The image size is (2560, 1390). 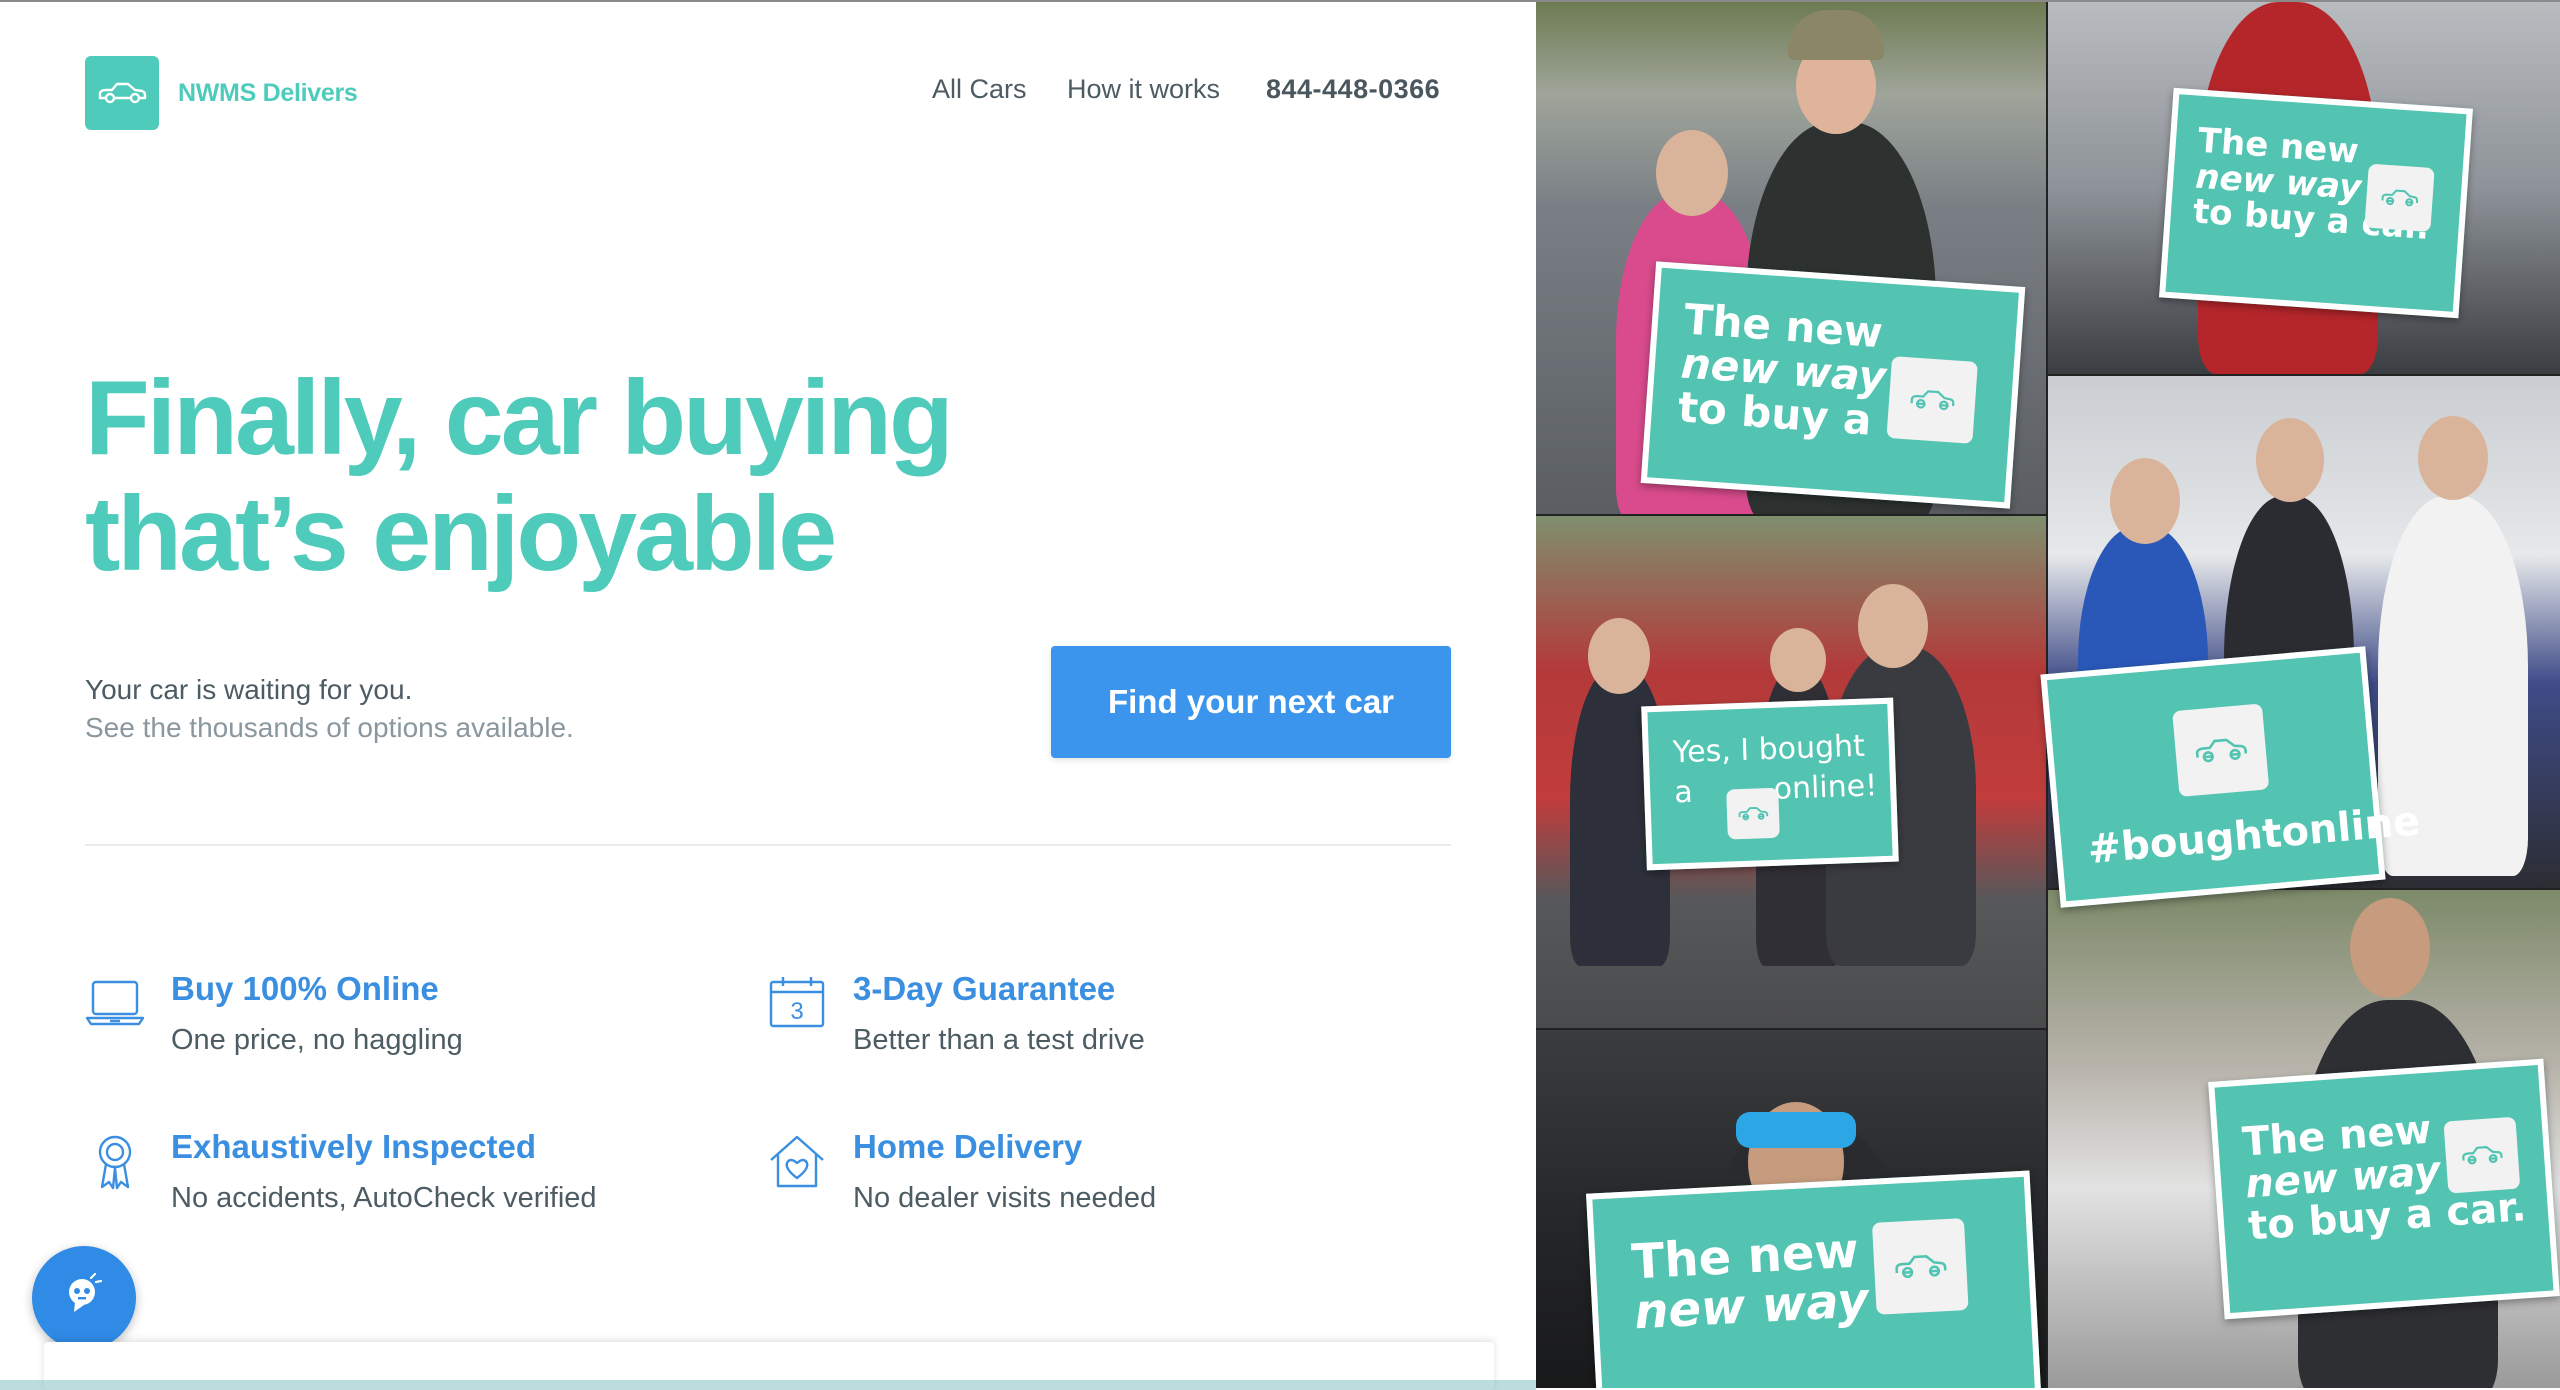 What do you see at coordinates (353, 1146) in the screenshot?
I see `feature-title: Exhaustively Inspected` at bounding box center [353, 1146].